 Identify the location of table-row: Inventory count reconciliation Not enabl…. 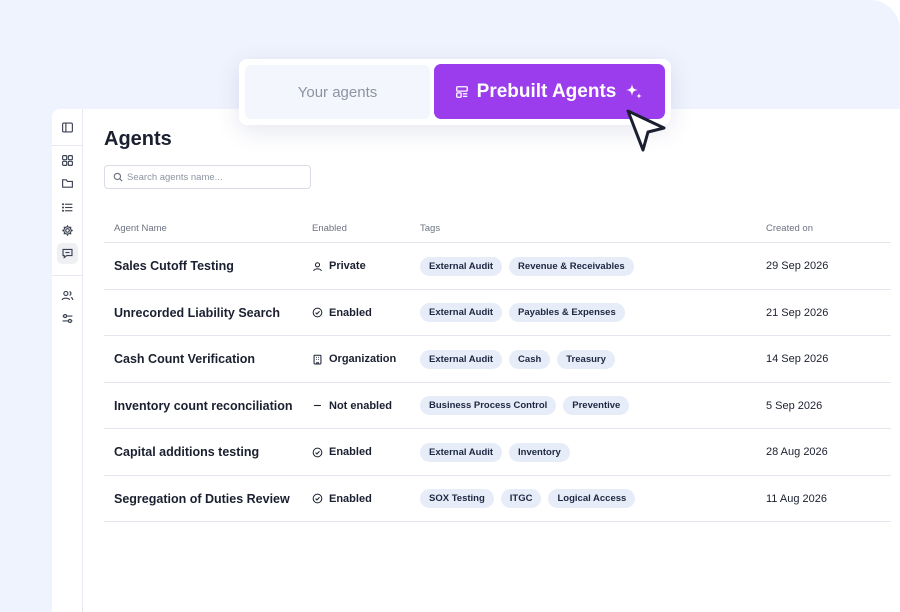
(497, 406).